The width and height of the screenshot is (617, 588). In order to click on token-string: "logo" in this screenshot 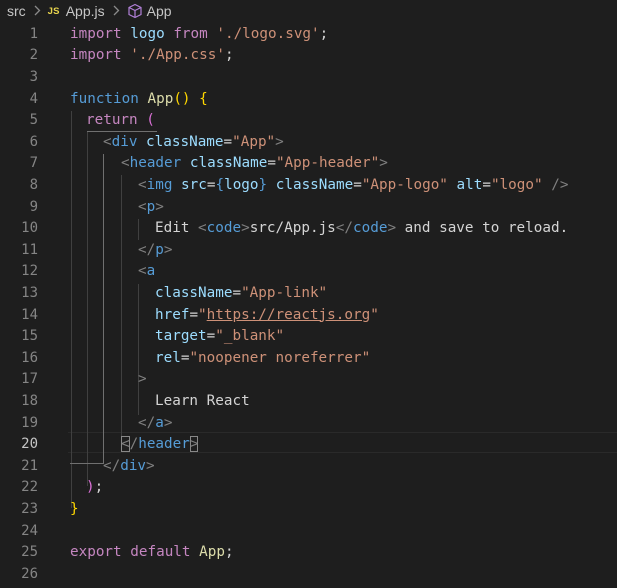, I will do `click(516, 184)`.